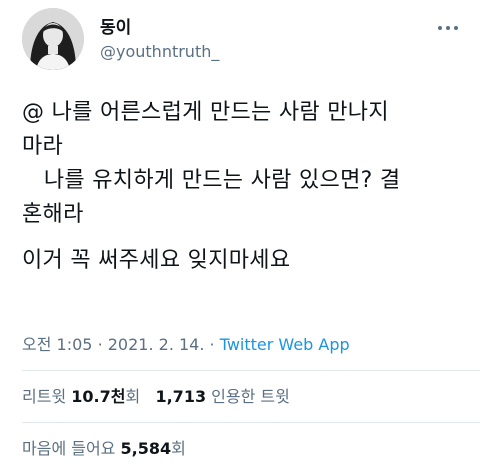 This screenshot has width=480, height=472. I want to click on quotes-link: 1,713 인용한 트윗, so click(222, 396).